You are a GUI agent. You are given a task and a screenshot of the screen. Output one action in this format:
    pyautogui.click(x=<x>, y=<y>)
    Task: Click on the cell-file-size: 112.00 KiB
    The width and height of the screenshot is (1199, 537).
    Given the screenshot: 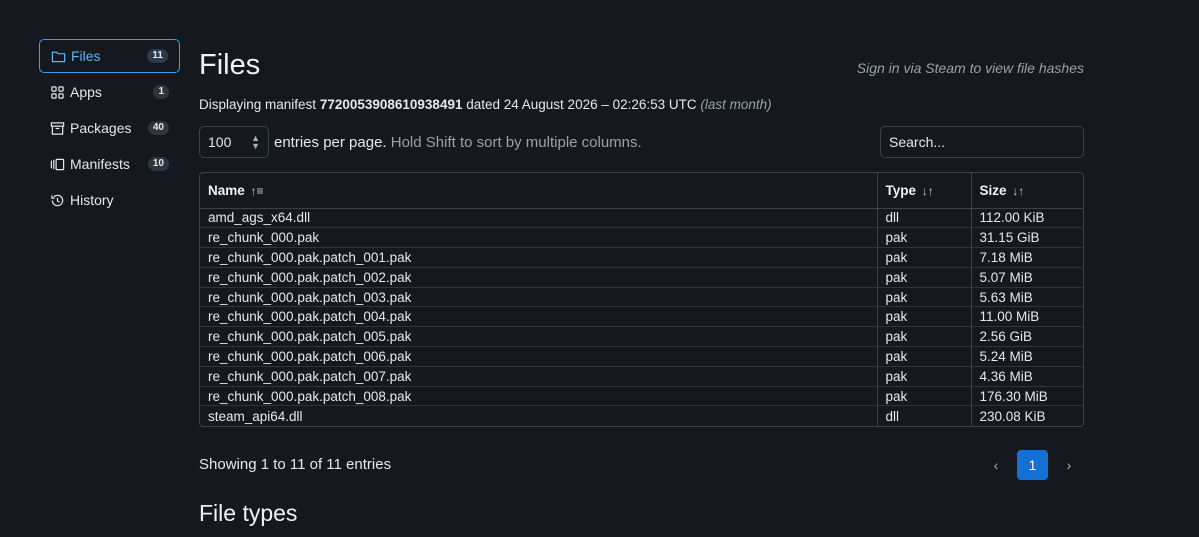 What is the action you would take?
    pyautogui.click(x=1026, y=218)
    